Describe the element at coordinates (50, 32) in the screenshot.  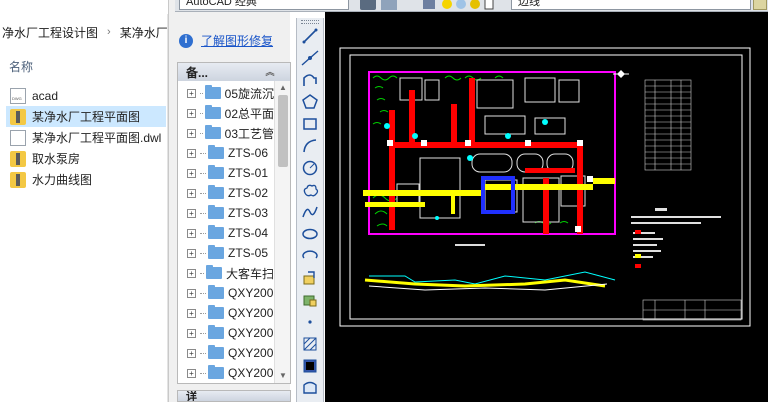
I see `breadcrumb-item: 净水厂工程设计图` at that location.